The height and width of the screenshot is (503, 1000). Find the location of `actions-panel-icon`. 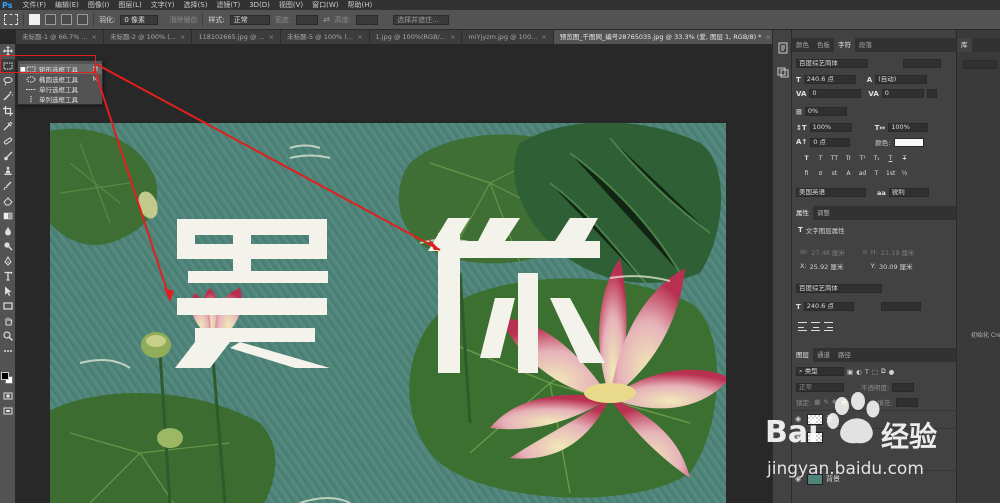

actions-panel-icon is located at coordinates (783, 72).